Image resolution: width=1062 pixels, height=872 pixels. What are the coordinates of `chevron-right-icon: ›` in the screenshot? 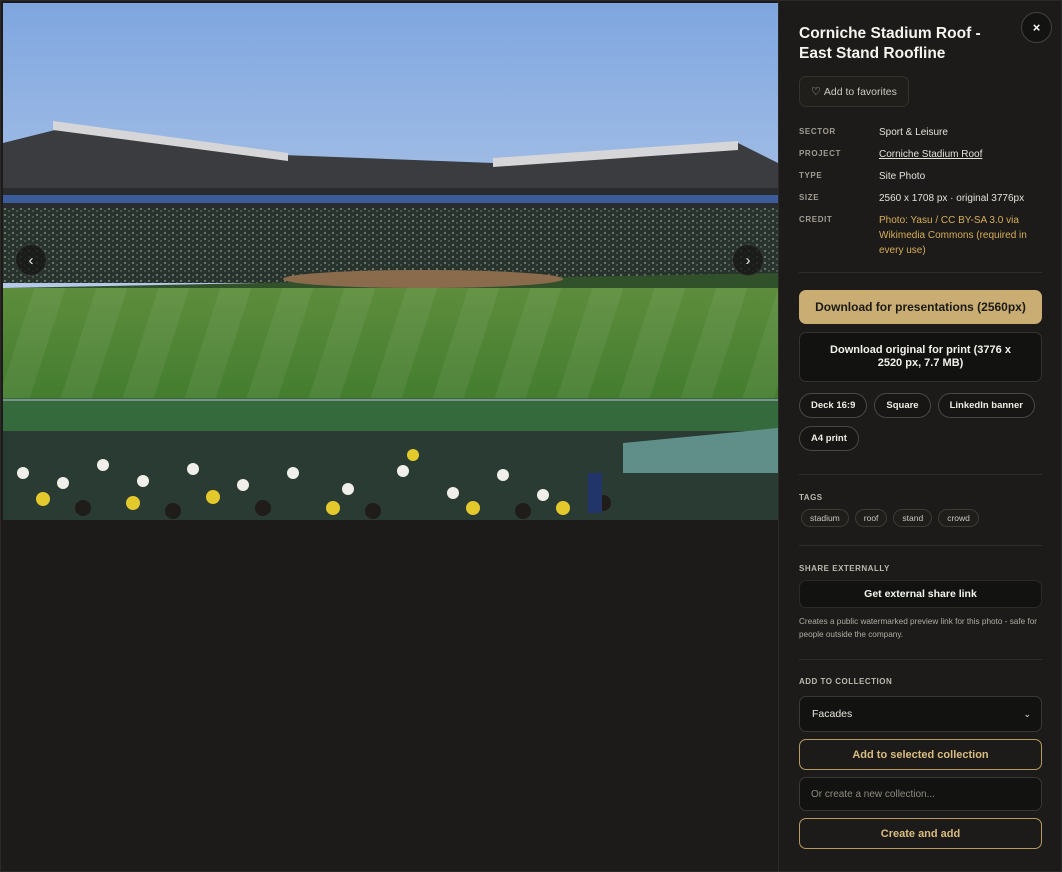 It's located at (748, 260).